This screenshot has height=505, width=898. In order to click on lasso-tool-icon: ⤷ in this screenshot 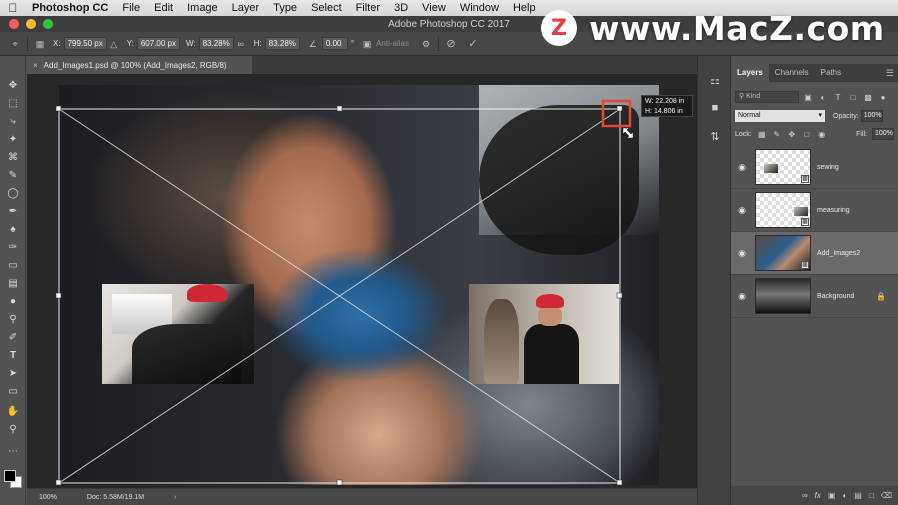, I will do `click(13, 121)`.